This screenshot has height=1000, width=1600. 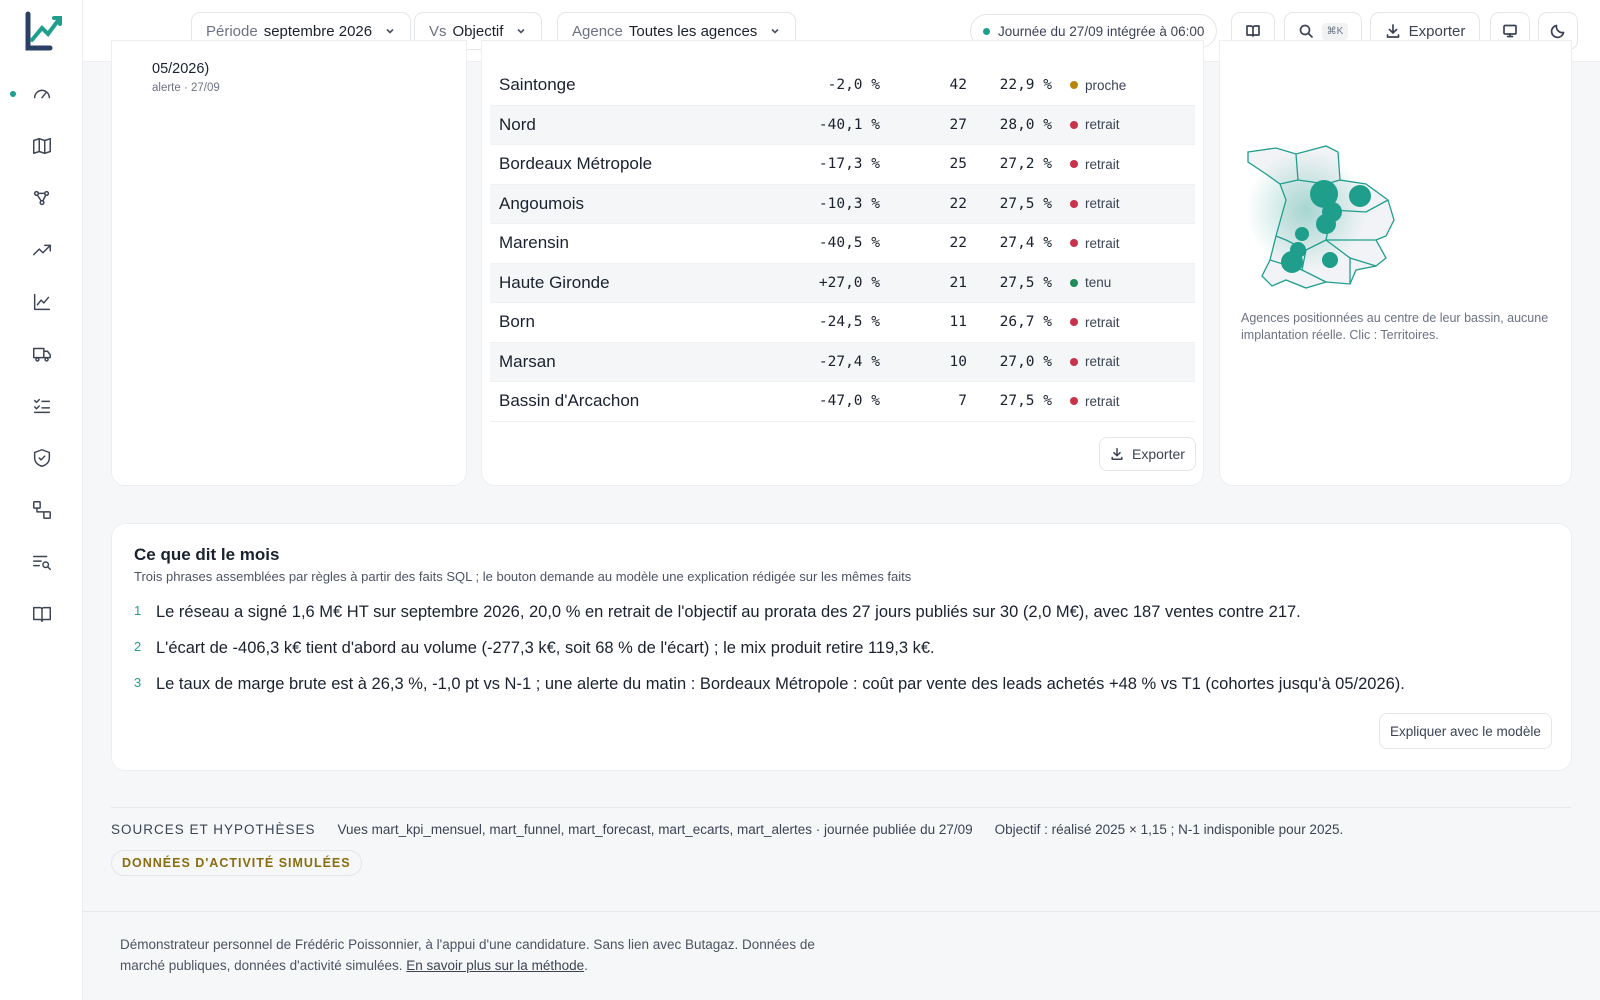 What do you see at coordinates (1335, 31) in the screenshot?
I see `search-shortcut: ⌘K` at bounding box center [1335, 31].